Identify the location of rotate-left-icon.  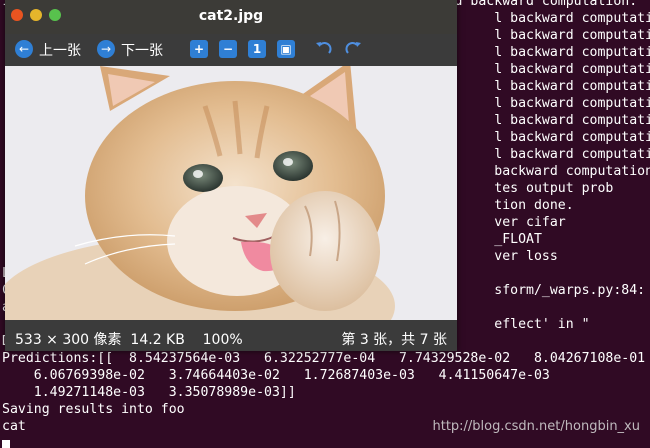
(324, 49).